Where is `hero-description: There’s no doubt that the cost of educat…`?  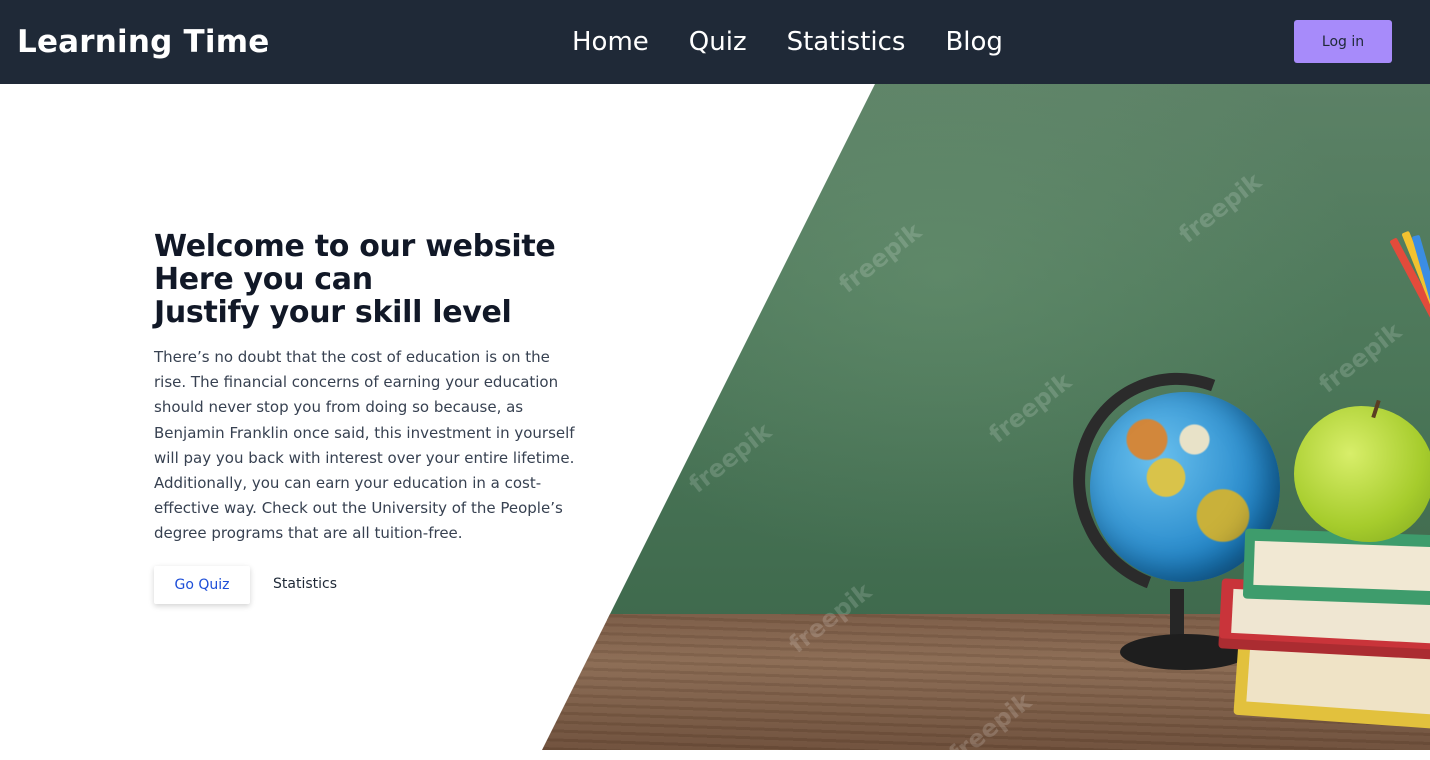
hero-description: There’s no doubt that the cost of educat… is located at coordinates (364, 445).